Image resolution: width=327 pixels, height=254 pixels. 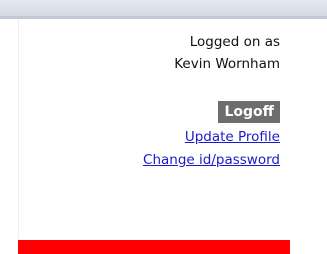 I want to click on change-id-password-link: Change id/password, so click(x=211, y=160).